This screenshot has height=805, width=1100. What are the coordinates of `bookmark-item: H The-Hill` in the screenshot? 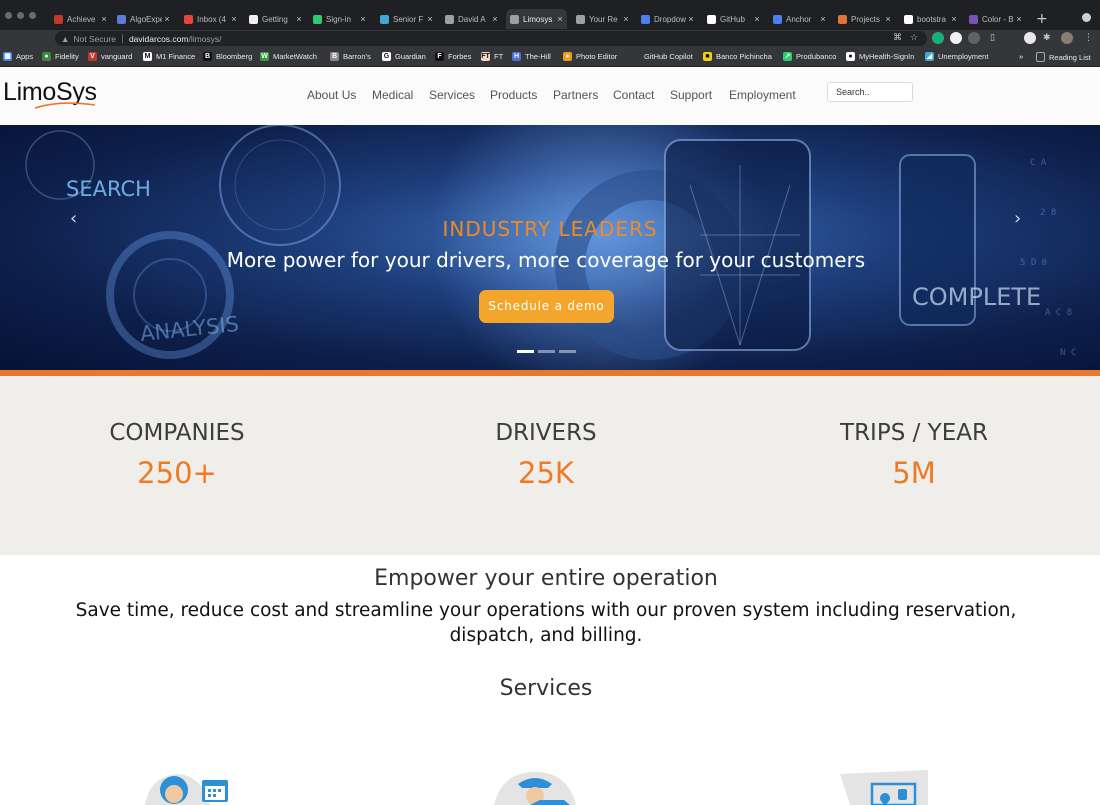 It's located at (531, 56).